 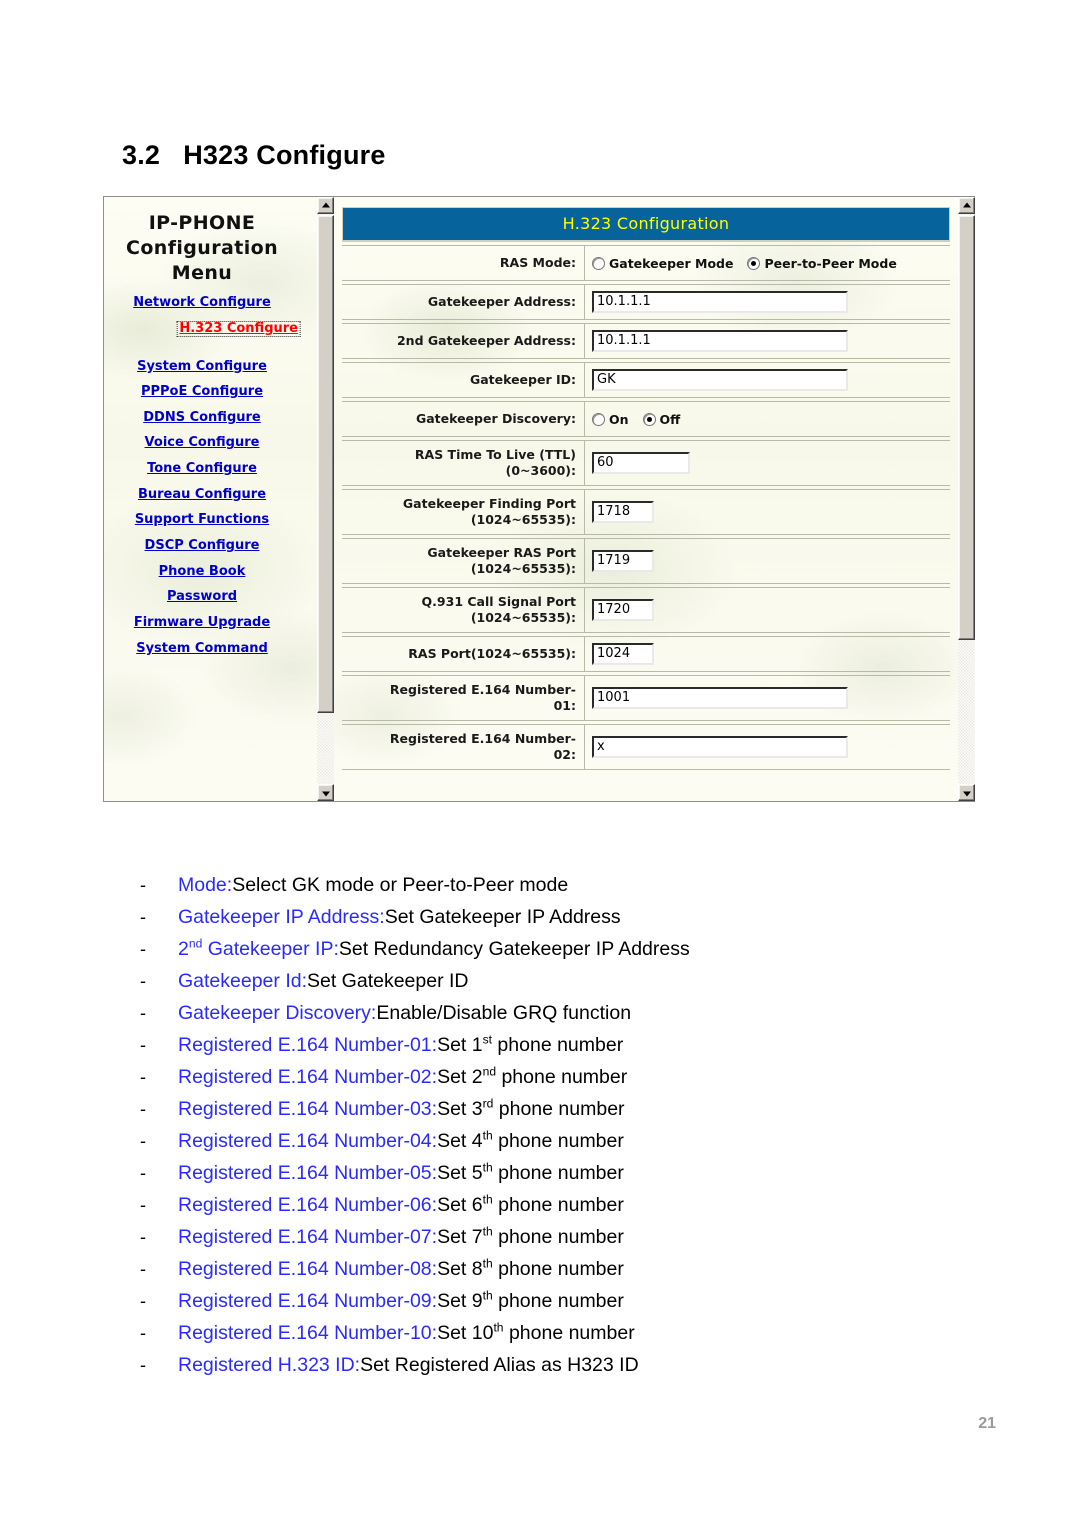 What do you see at coordinates (670, 419) in the screenshot?
I see `radio-option-label: Off` at bounding box center [670, 419].